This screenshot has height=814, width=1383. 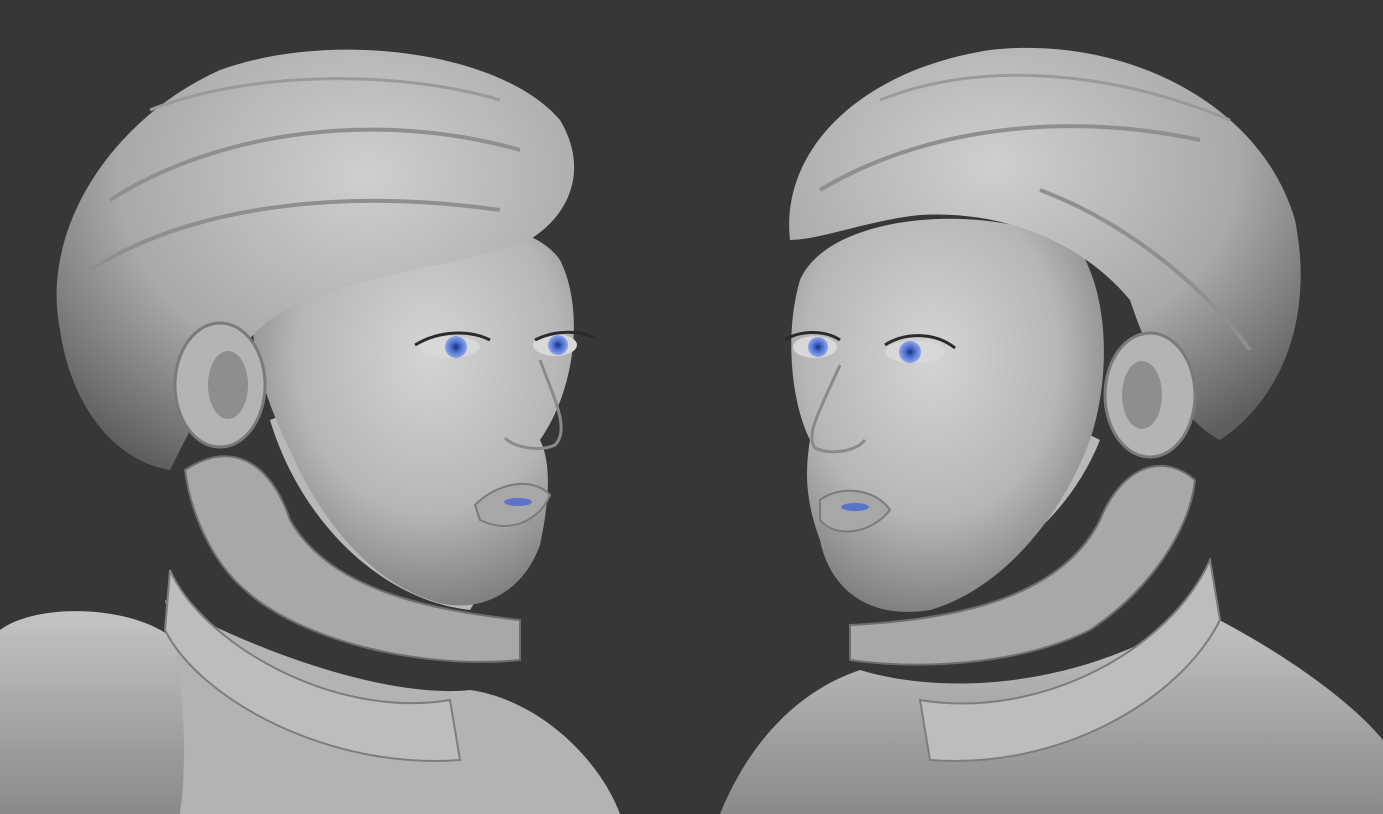 What do you see at coordinates (910, 352) in the screenshot?
I see `right-figure-right-eye-iris` at bounding box center [910, 352].